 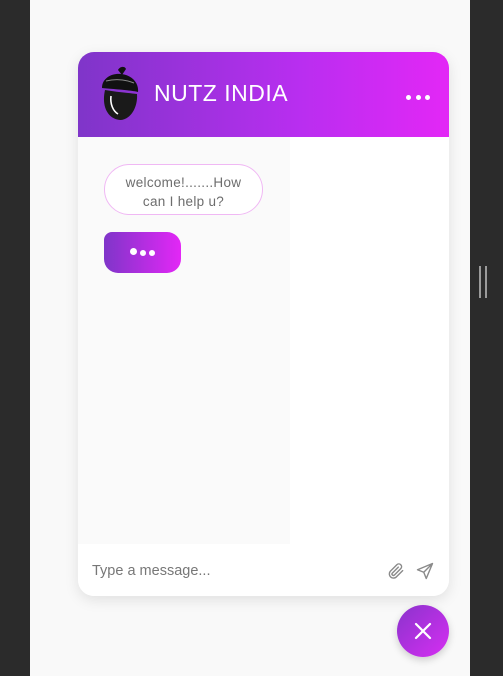 I want to click on chat-header: NUTZ INDIA, so click(x=263, y=94).